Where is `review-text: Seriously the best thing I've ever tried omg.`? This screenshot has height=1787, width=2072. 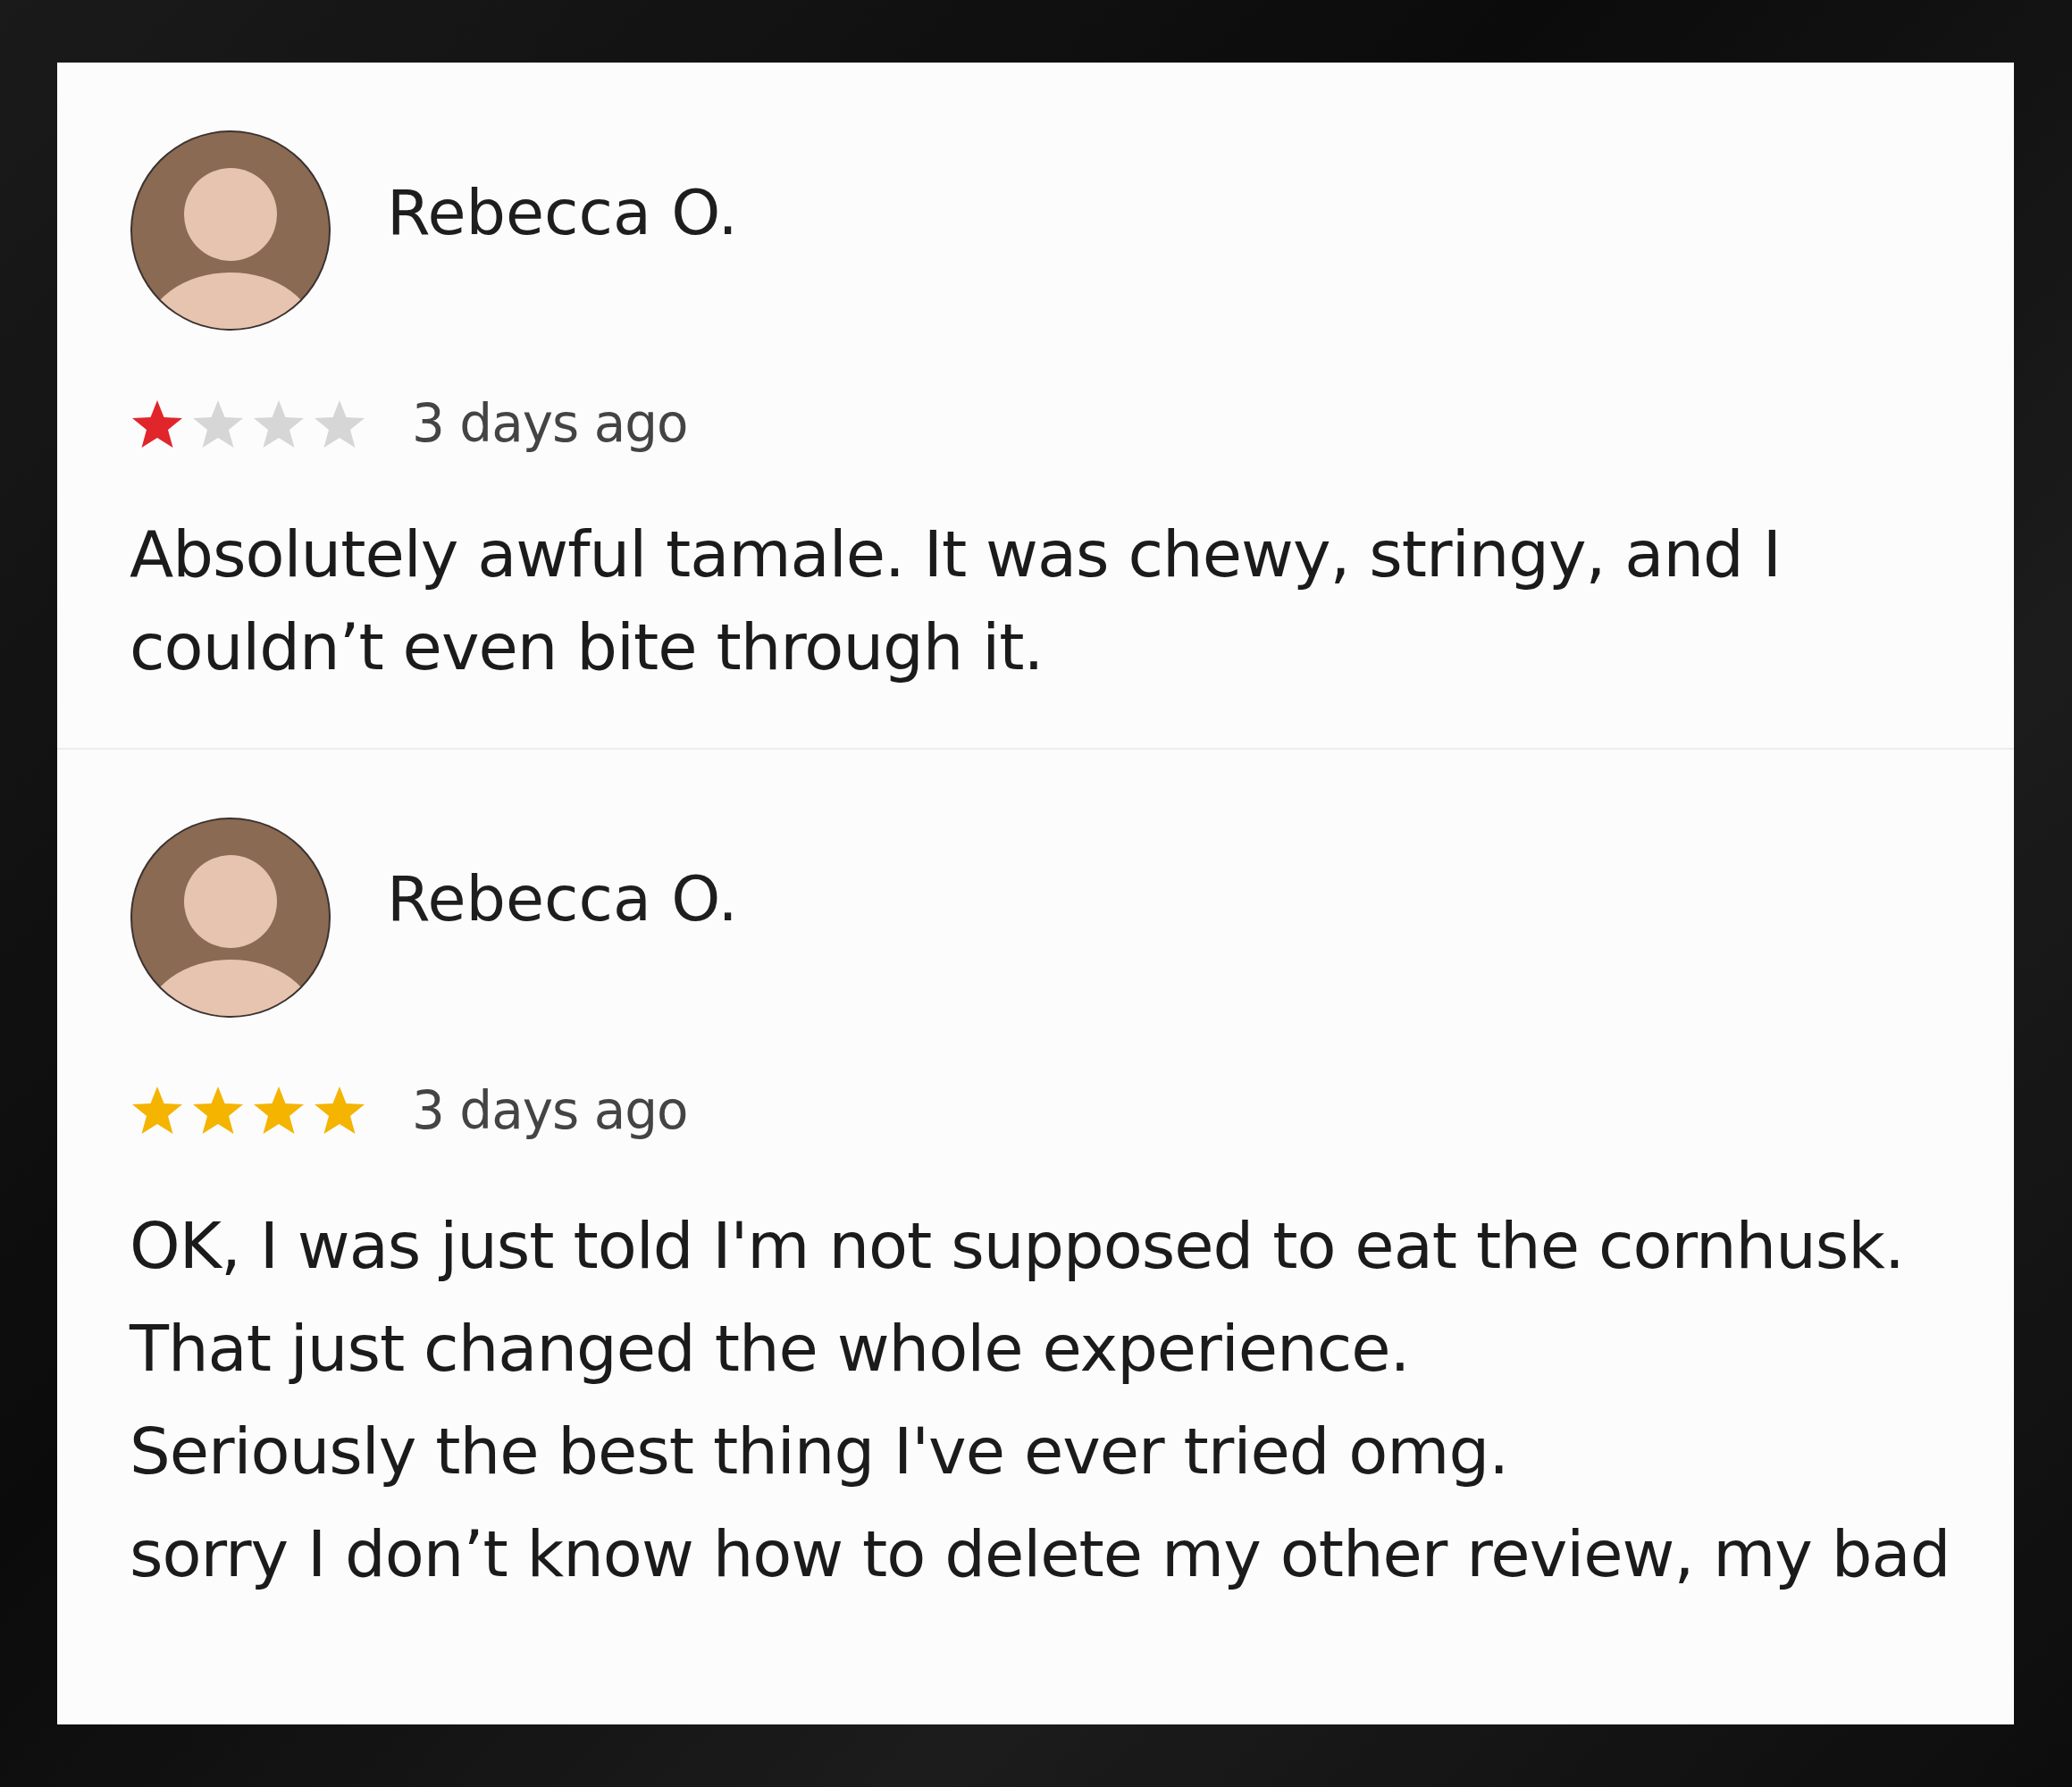 review-text: Seriously the best thing I've ever tried omg. is located at coordinates (820, 1452).